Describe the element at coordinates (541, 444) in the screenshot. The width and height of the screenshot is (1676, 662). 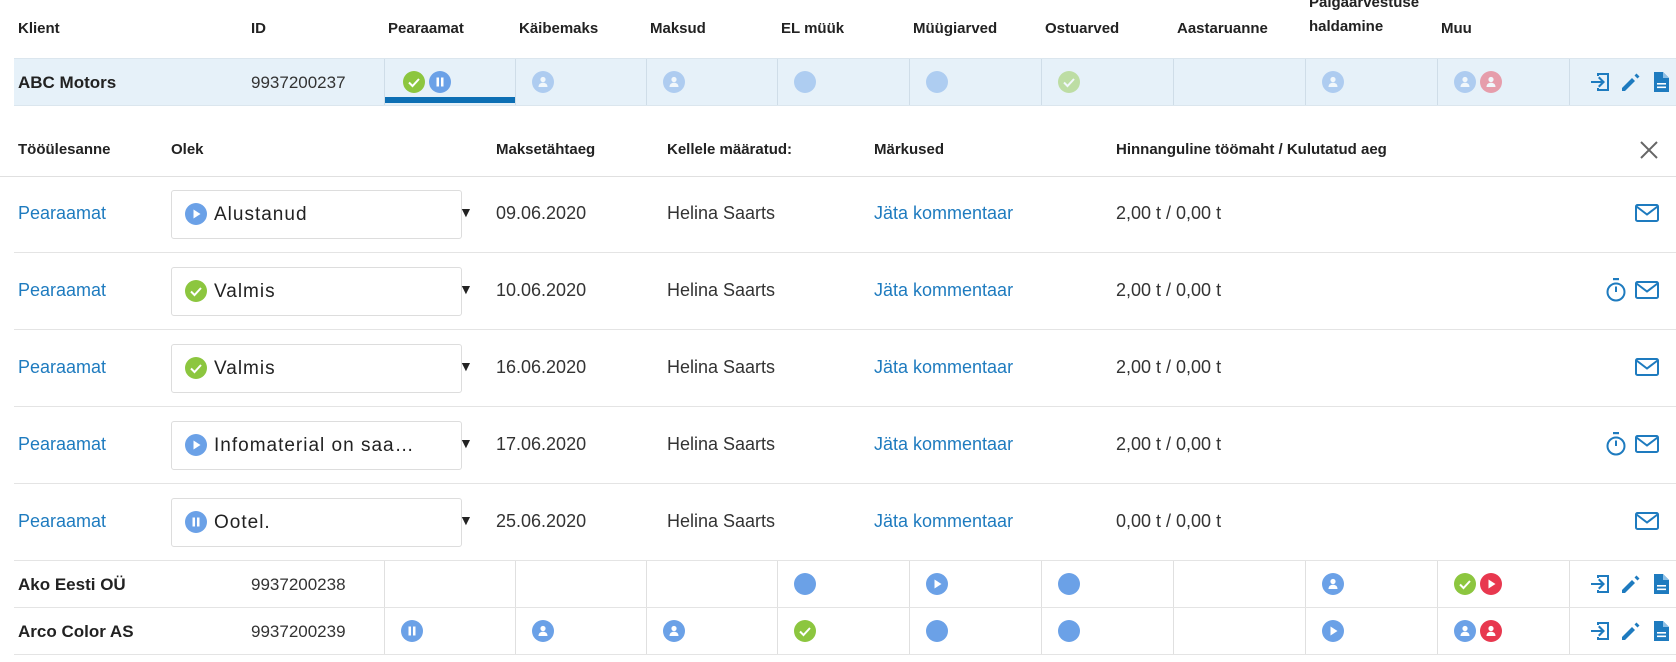
I see `due-date: 17.06.2020` at that location.